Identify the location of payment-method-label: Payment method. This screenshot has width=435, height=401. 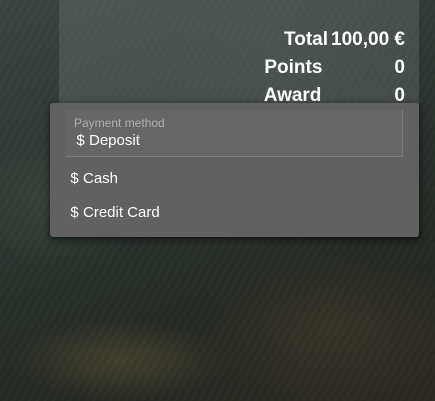
(119, 123).